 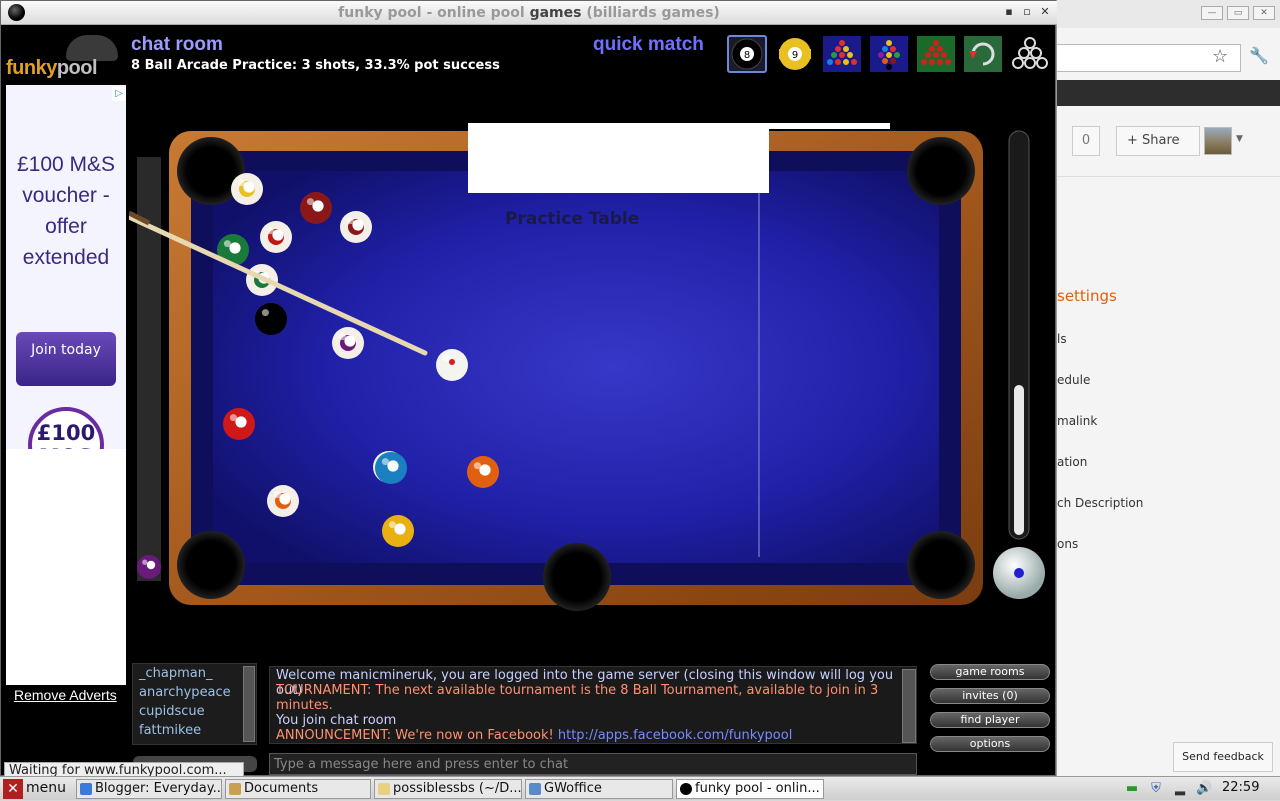 I want to click on settings-item: ation, so click(x=1072, y=462).